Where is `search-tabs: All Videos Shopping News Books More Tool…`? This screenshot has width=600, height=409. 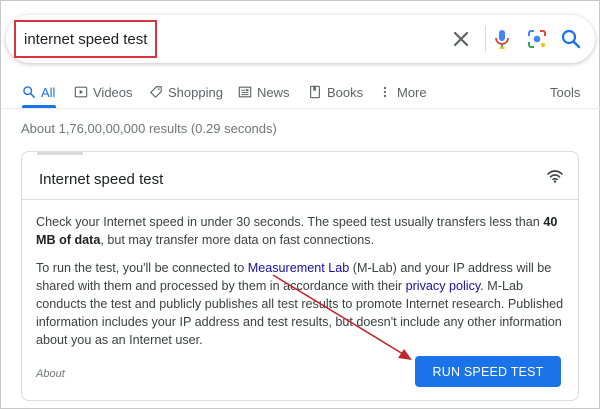 search-tabs: All Videos Shopping News Books More Tool… is located at coordinates (300, 92).